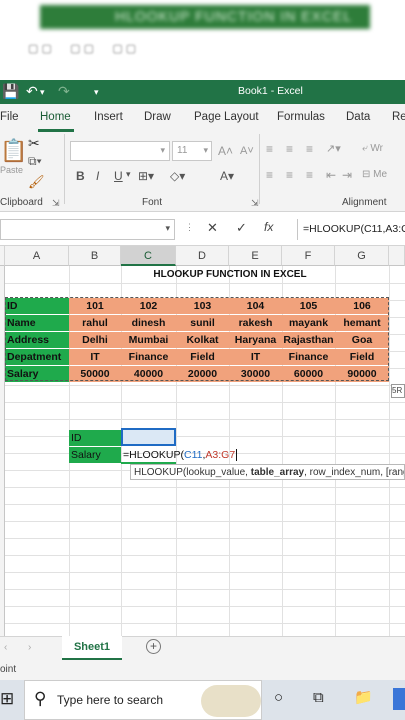 This screenshot has height=720, width=405. What do you see at coordinates (8, 669) in the screenshot?
I see `status-mode: oint` at bounding box center [8, 669].